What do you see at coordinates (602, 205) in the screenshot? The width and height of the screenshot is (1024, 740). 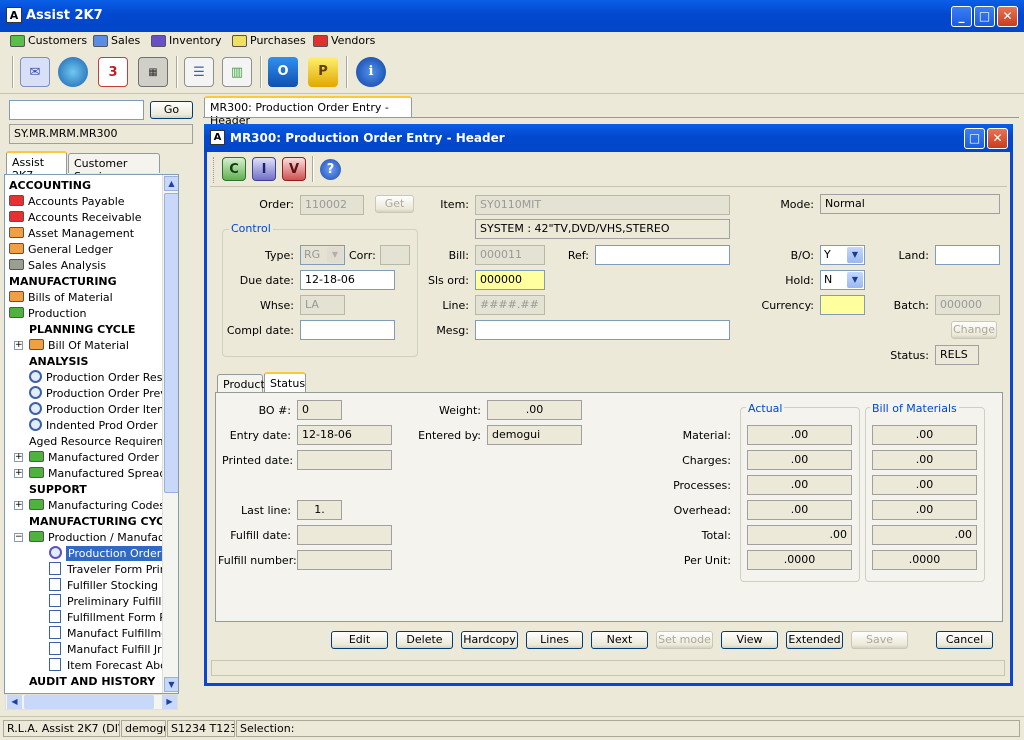 I see `item-field: SY0110MIT` at bounding box center [602, 205].